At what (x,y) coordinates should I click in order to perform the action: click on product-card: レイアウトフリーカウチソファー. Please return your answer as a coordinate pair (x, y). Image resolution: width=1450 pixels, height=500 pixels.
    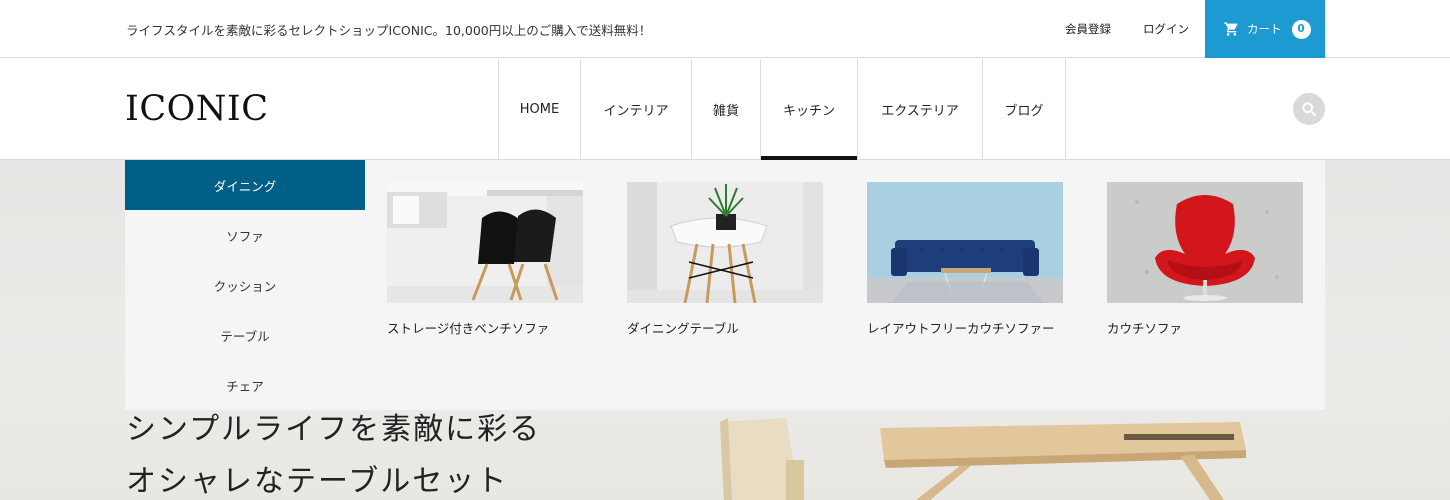
    Looking at the image, I should click on (965, 261).